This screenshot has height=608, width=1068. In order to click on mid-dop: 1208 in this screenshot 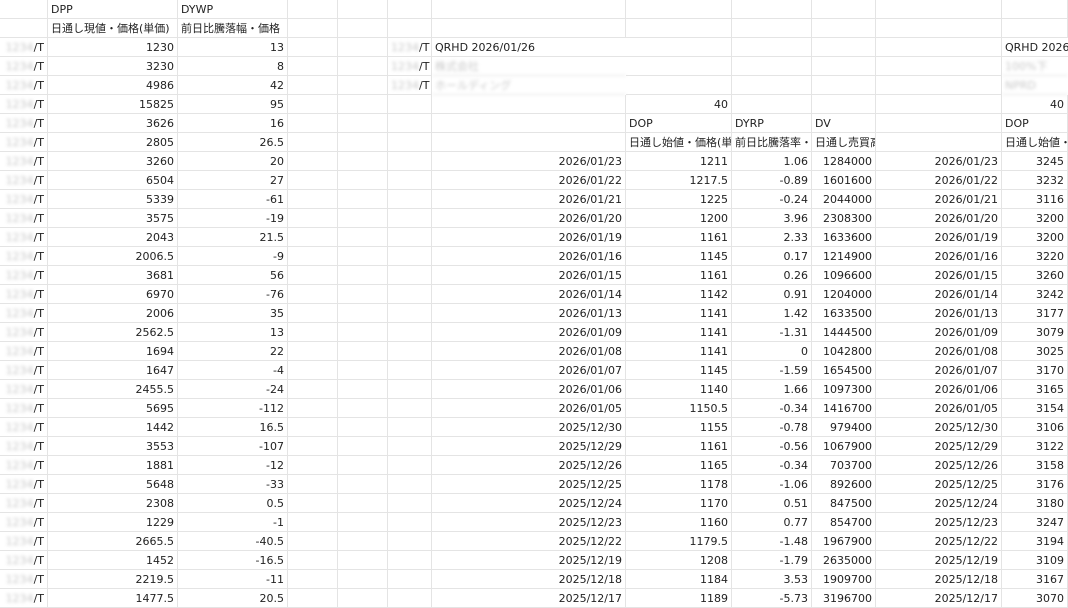, I will do `click(679, 560)`.